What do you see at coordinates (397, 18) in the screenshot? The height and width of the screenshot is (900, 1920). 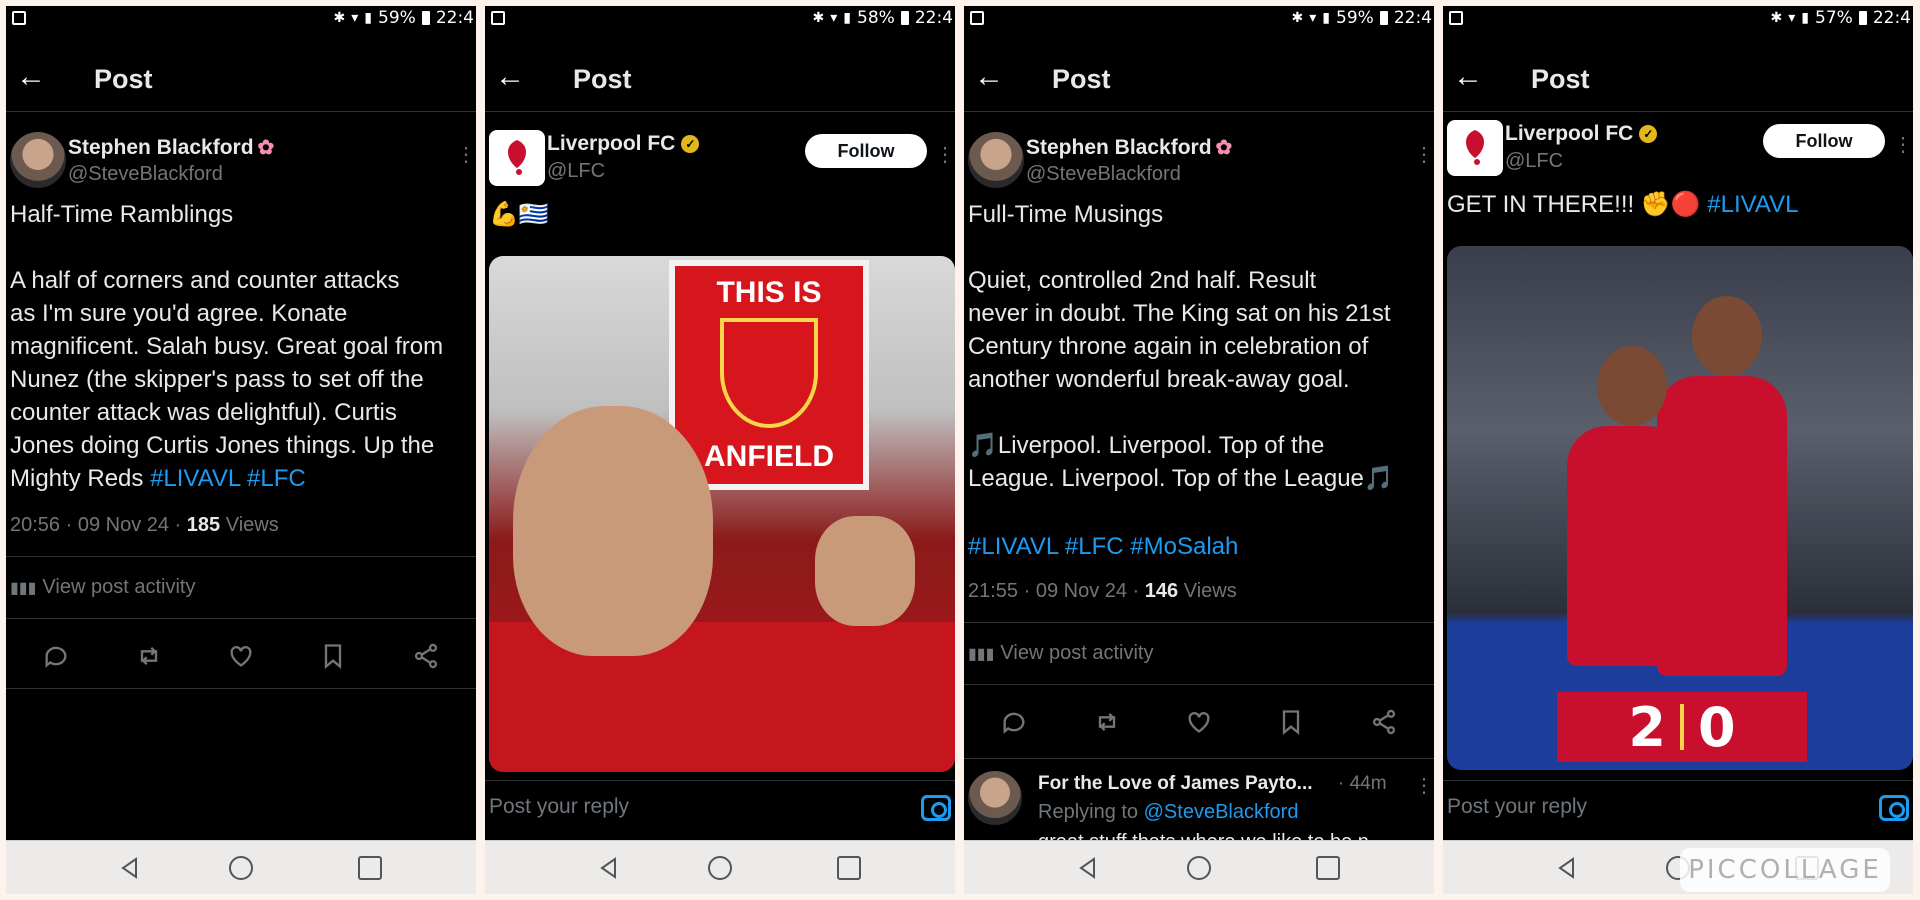 I see `battery-percent: 59%` at bounding box center [397, 18].